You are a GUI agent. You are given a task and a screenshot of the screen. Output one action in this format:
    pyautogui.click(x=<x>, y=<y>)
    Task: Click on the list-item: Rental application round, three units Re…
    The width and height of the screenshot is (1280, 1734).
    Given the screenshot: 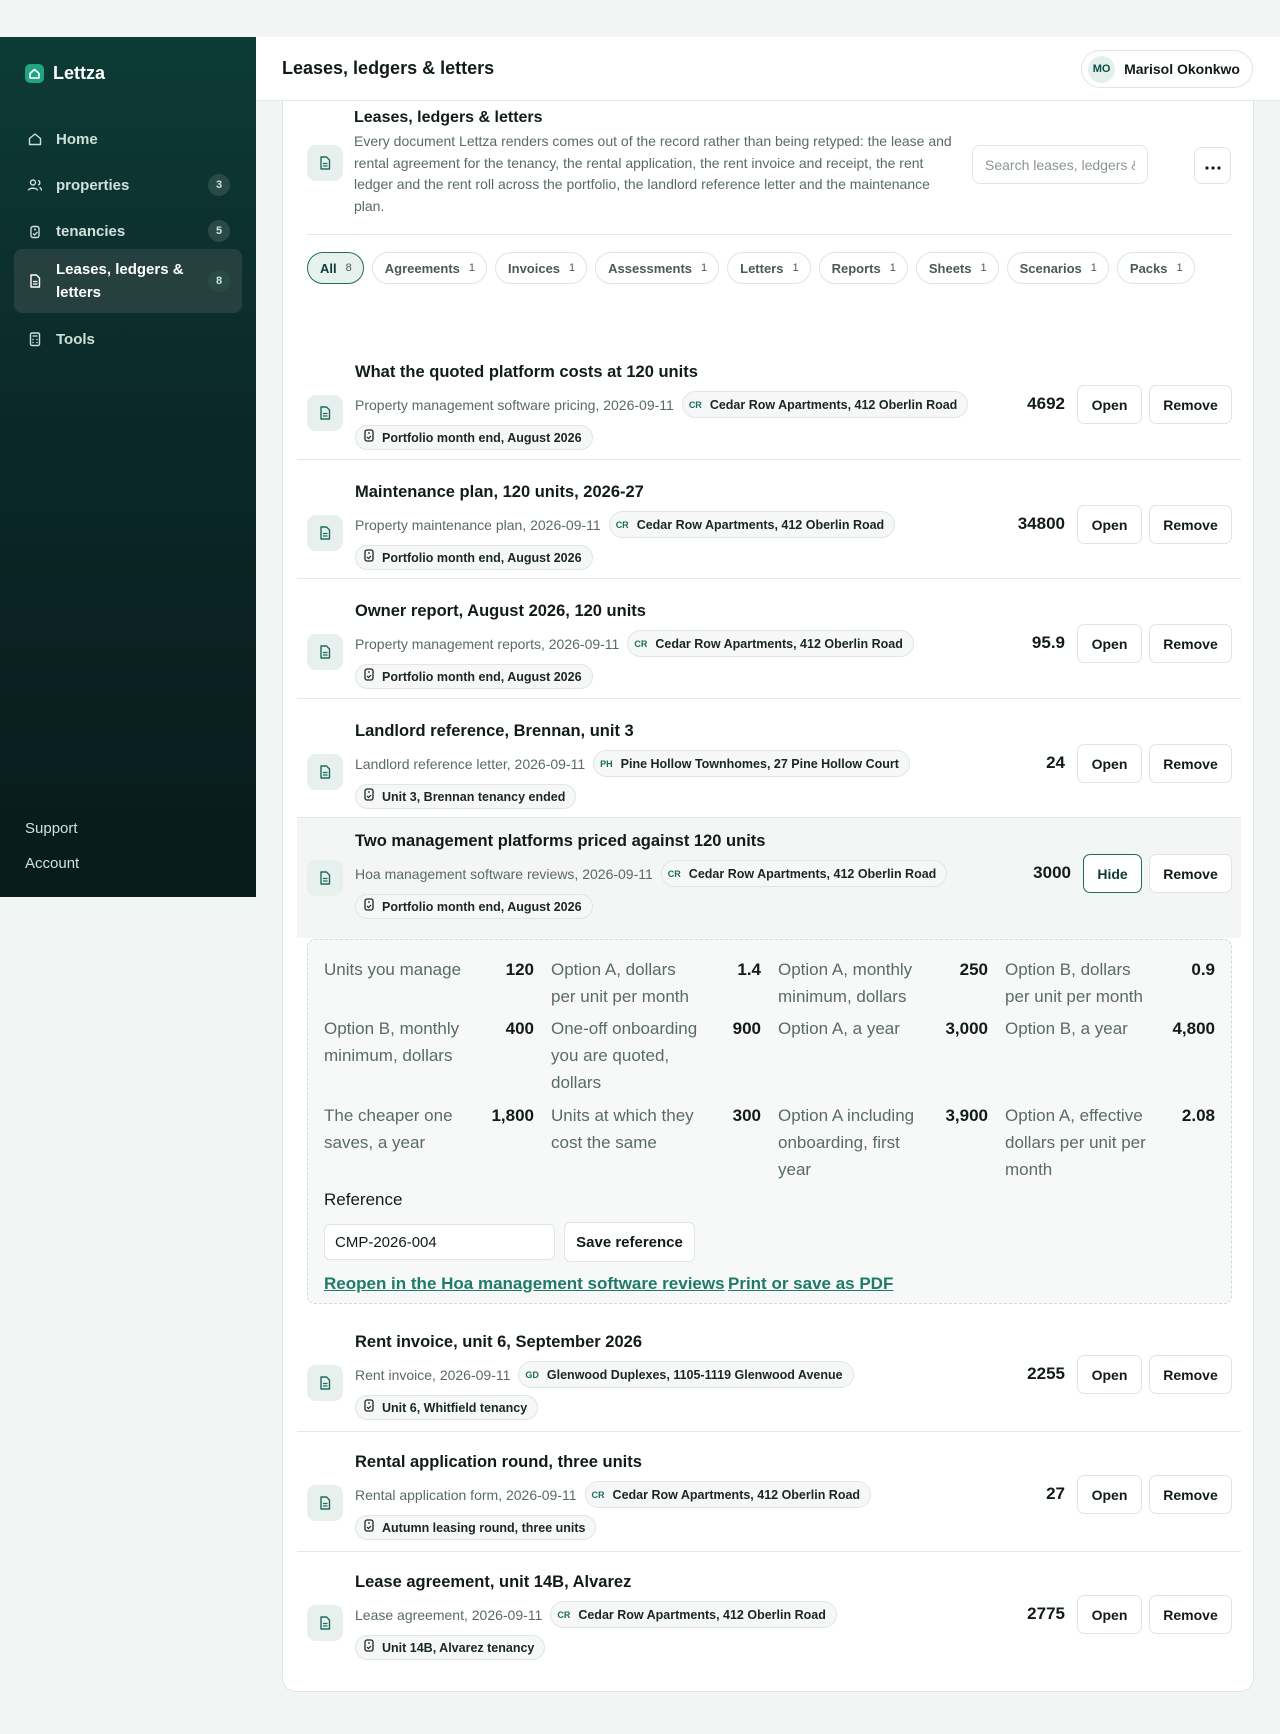 What is the action you would take?
    pyautogui.click(x=769, y=1503)
    